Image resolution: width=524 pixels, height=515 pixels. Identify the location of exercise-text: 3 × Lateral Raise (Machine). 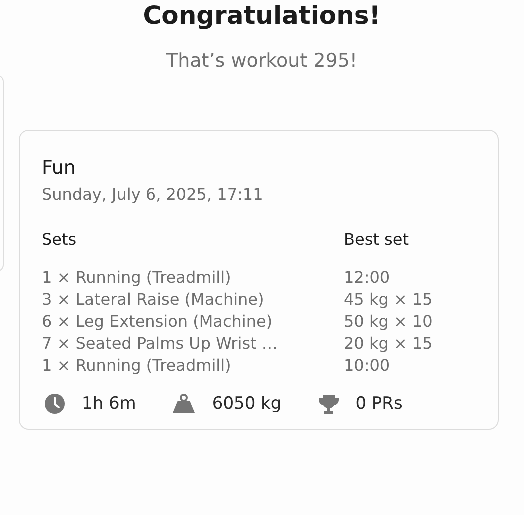
(154, 299).